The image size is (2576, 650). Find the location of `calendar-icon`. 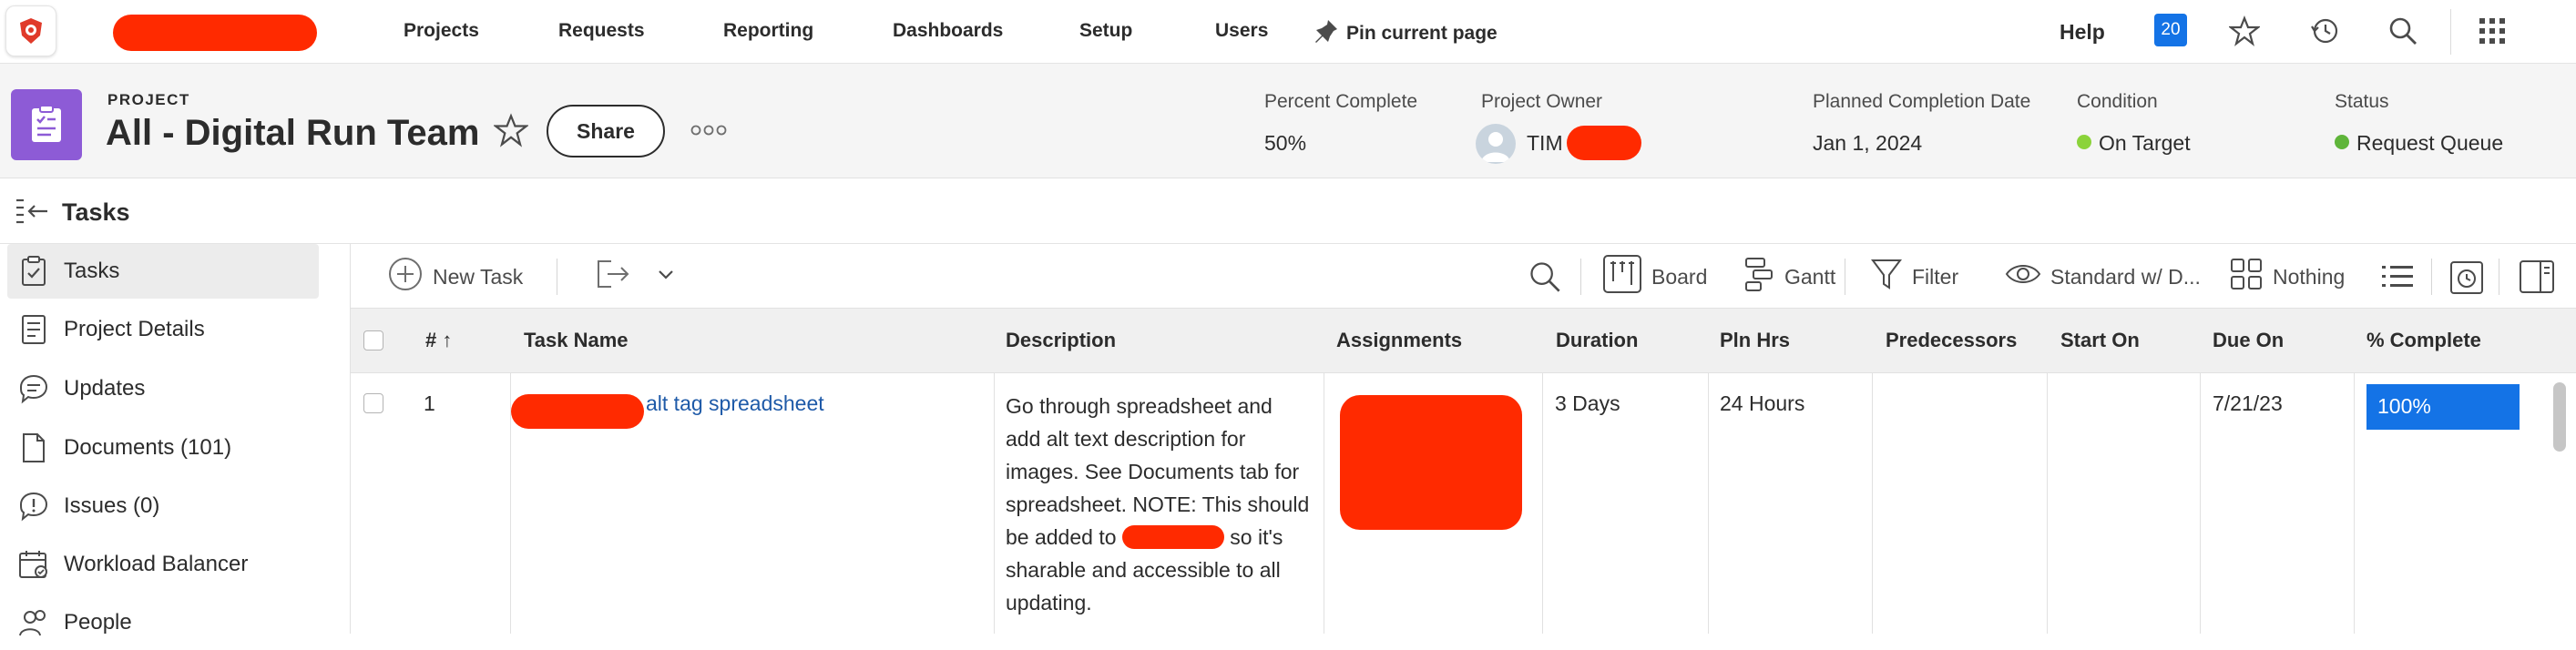

calendar-icon is located at coordinates (33, 564).